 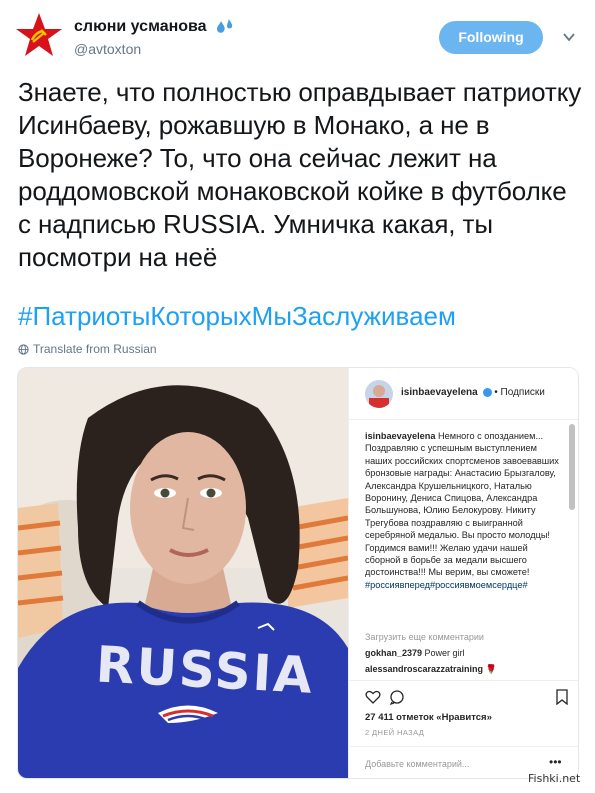 What do you see at coordinates (23, 349) in the screenshot?
I see `globe-icon` at bounding box center [23, 349].